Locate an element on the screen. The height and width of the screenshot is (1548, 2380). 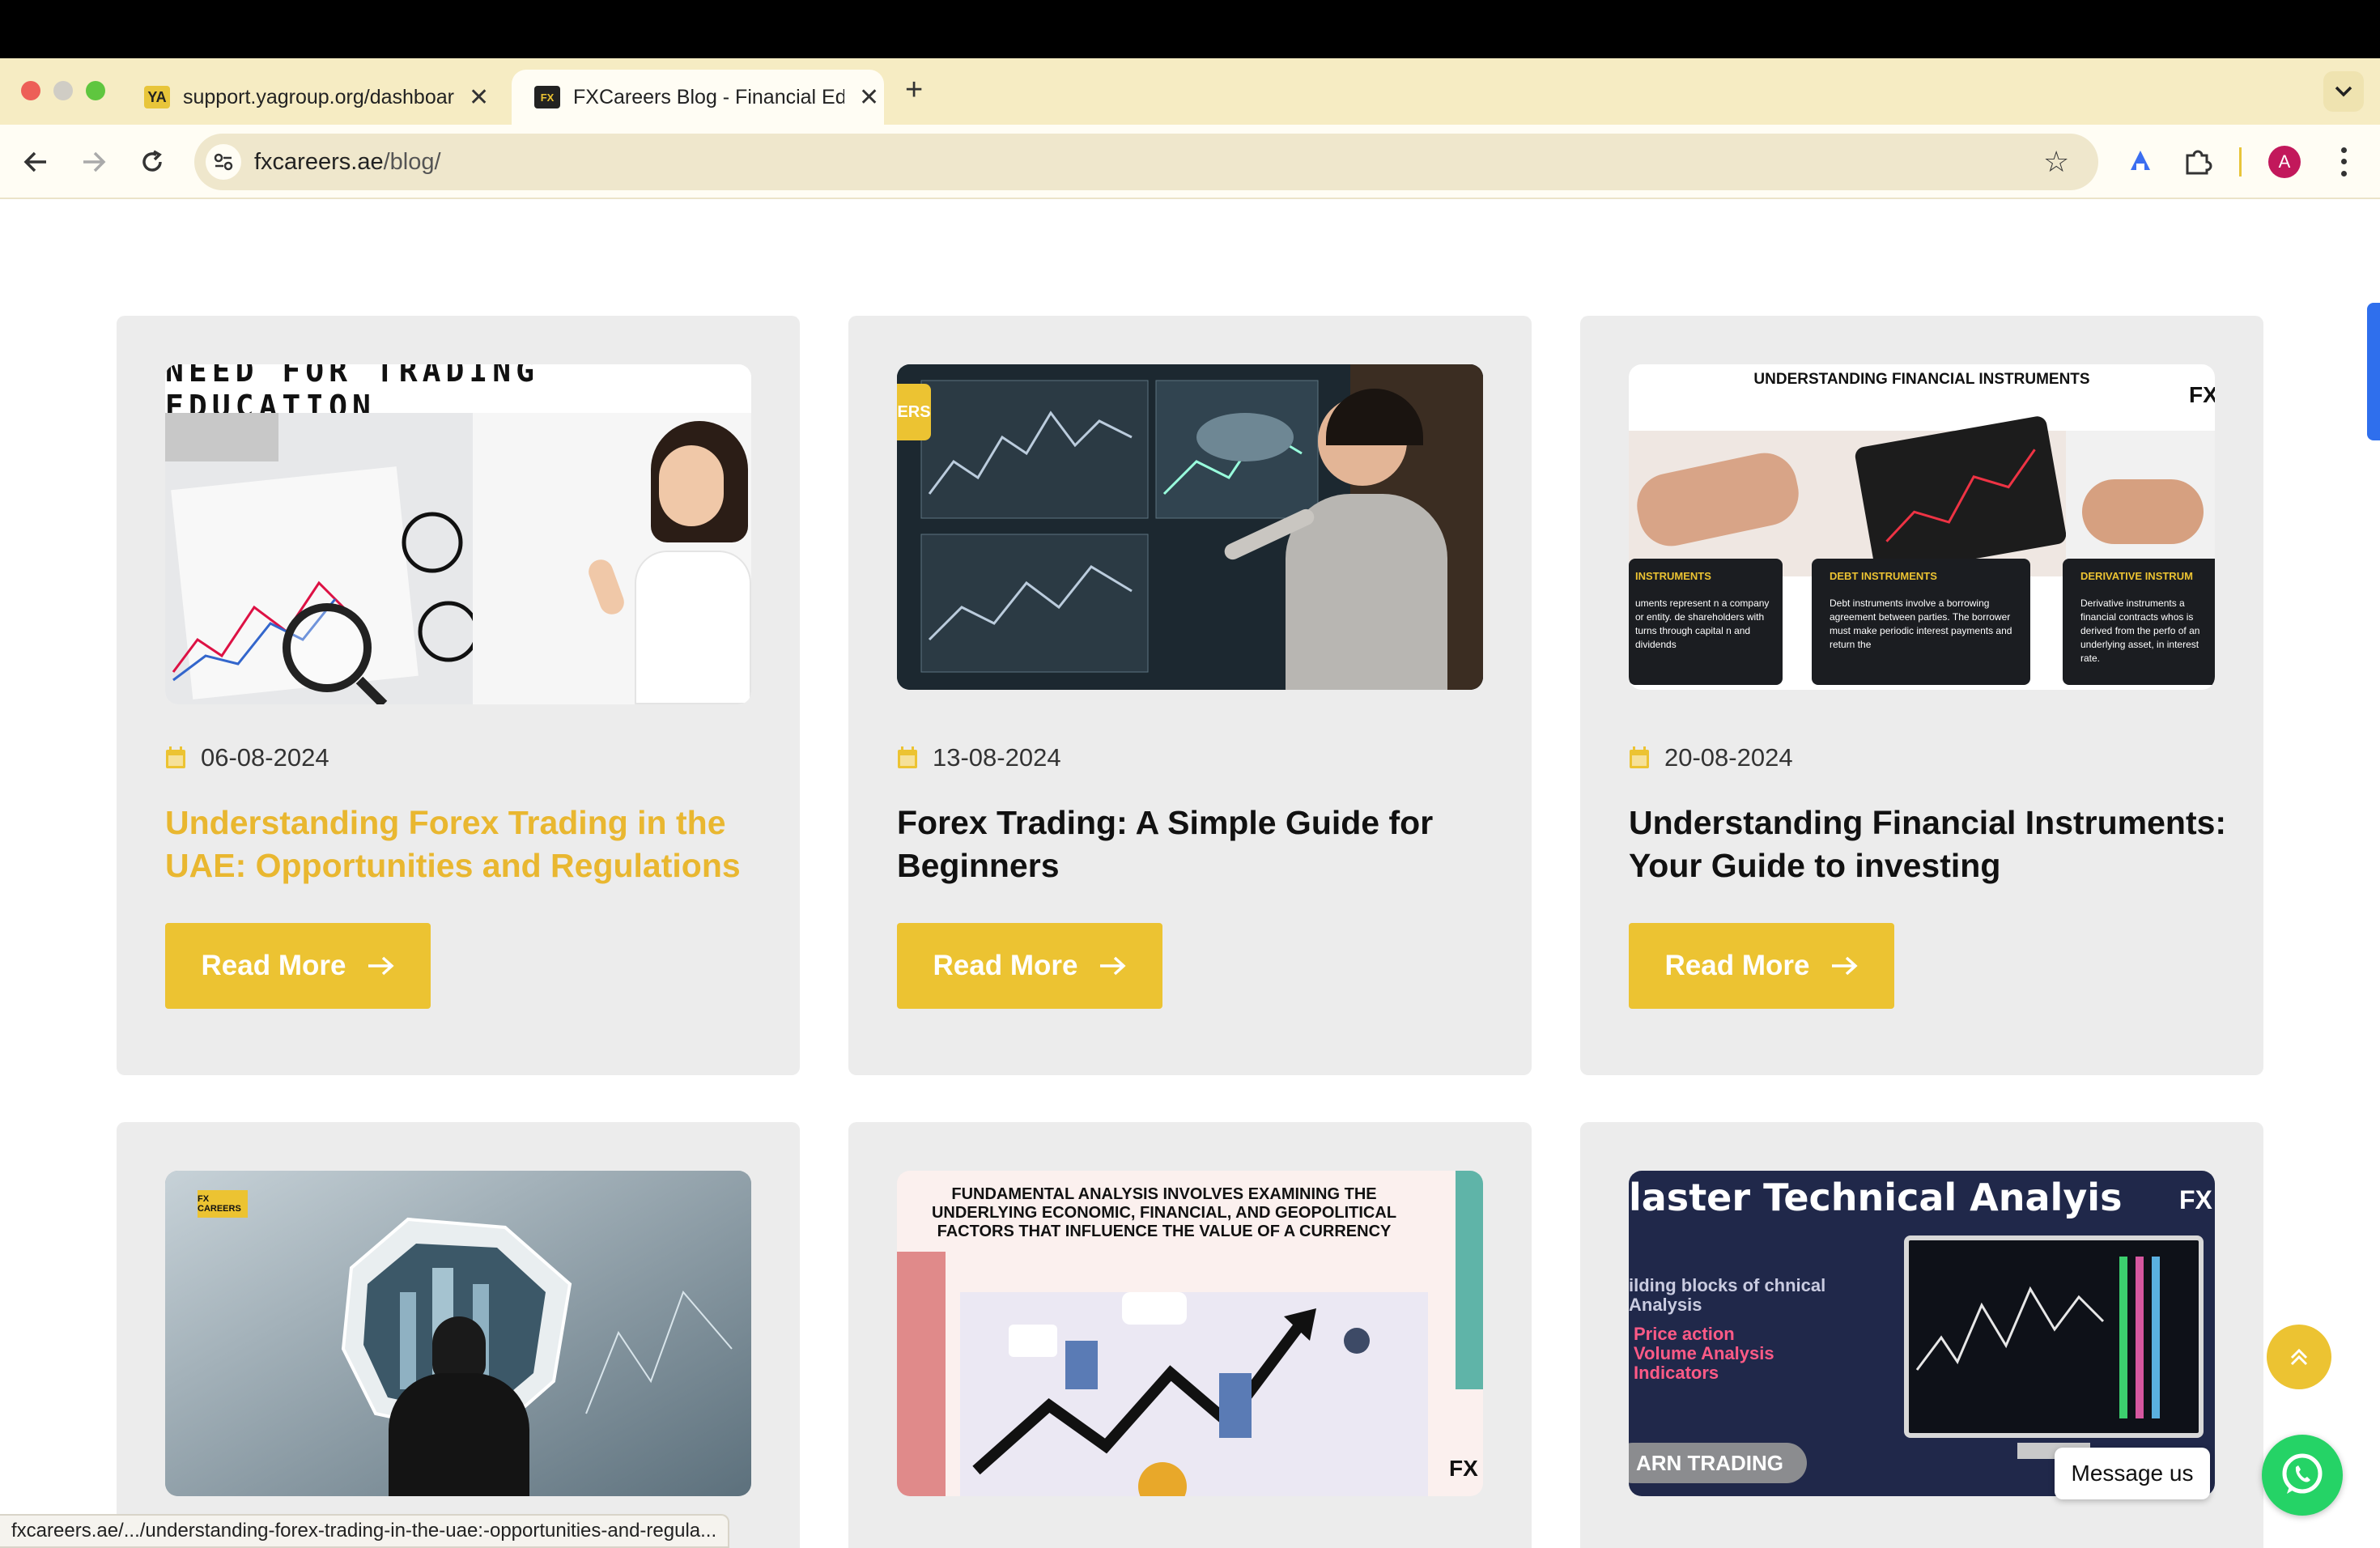
arrow-left-icon is located at coordinates (34, 161).